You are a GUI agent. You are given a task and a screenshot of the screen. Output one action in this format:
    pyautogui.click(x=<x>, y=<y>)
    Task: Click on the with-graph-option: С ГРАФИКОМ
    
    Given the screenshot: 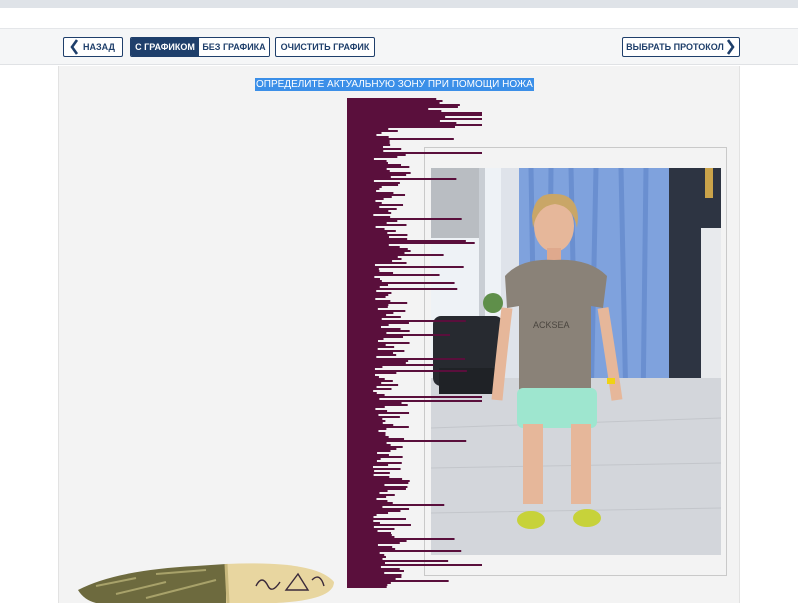 What is the action you would take?
    pyautogui.click(x=165, y=47)
    